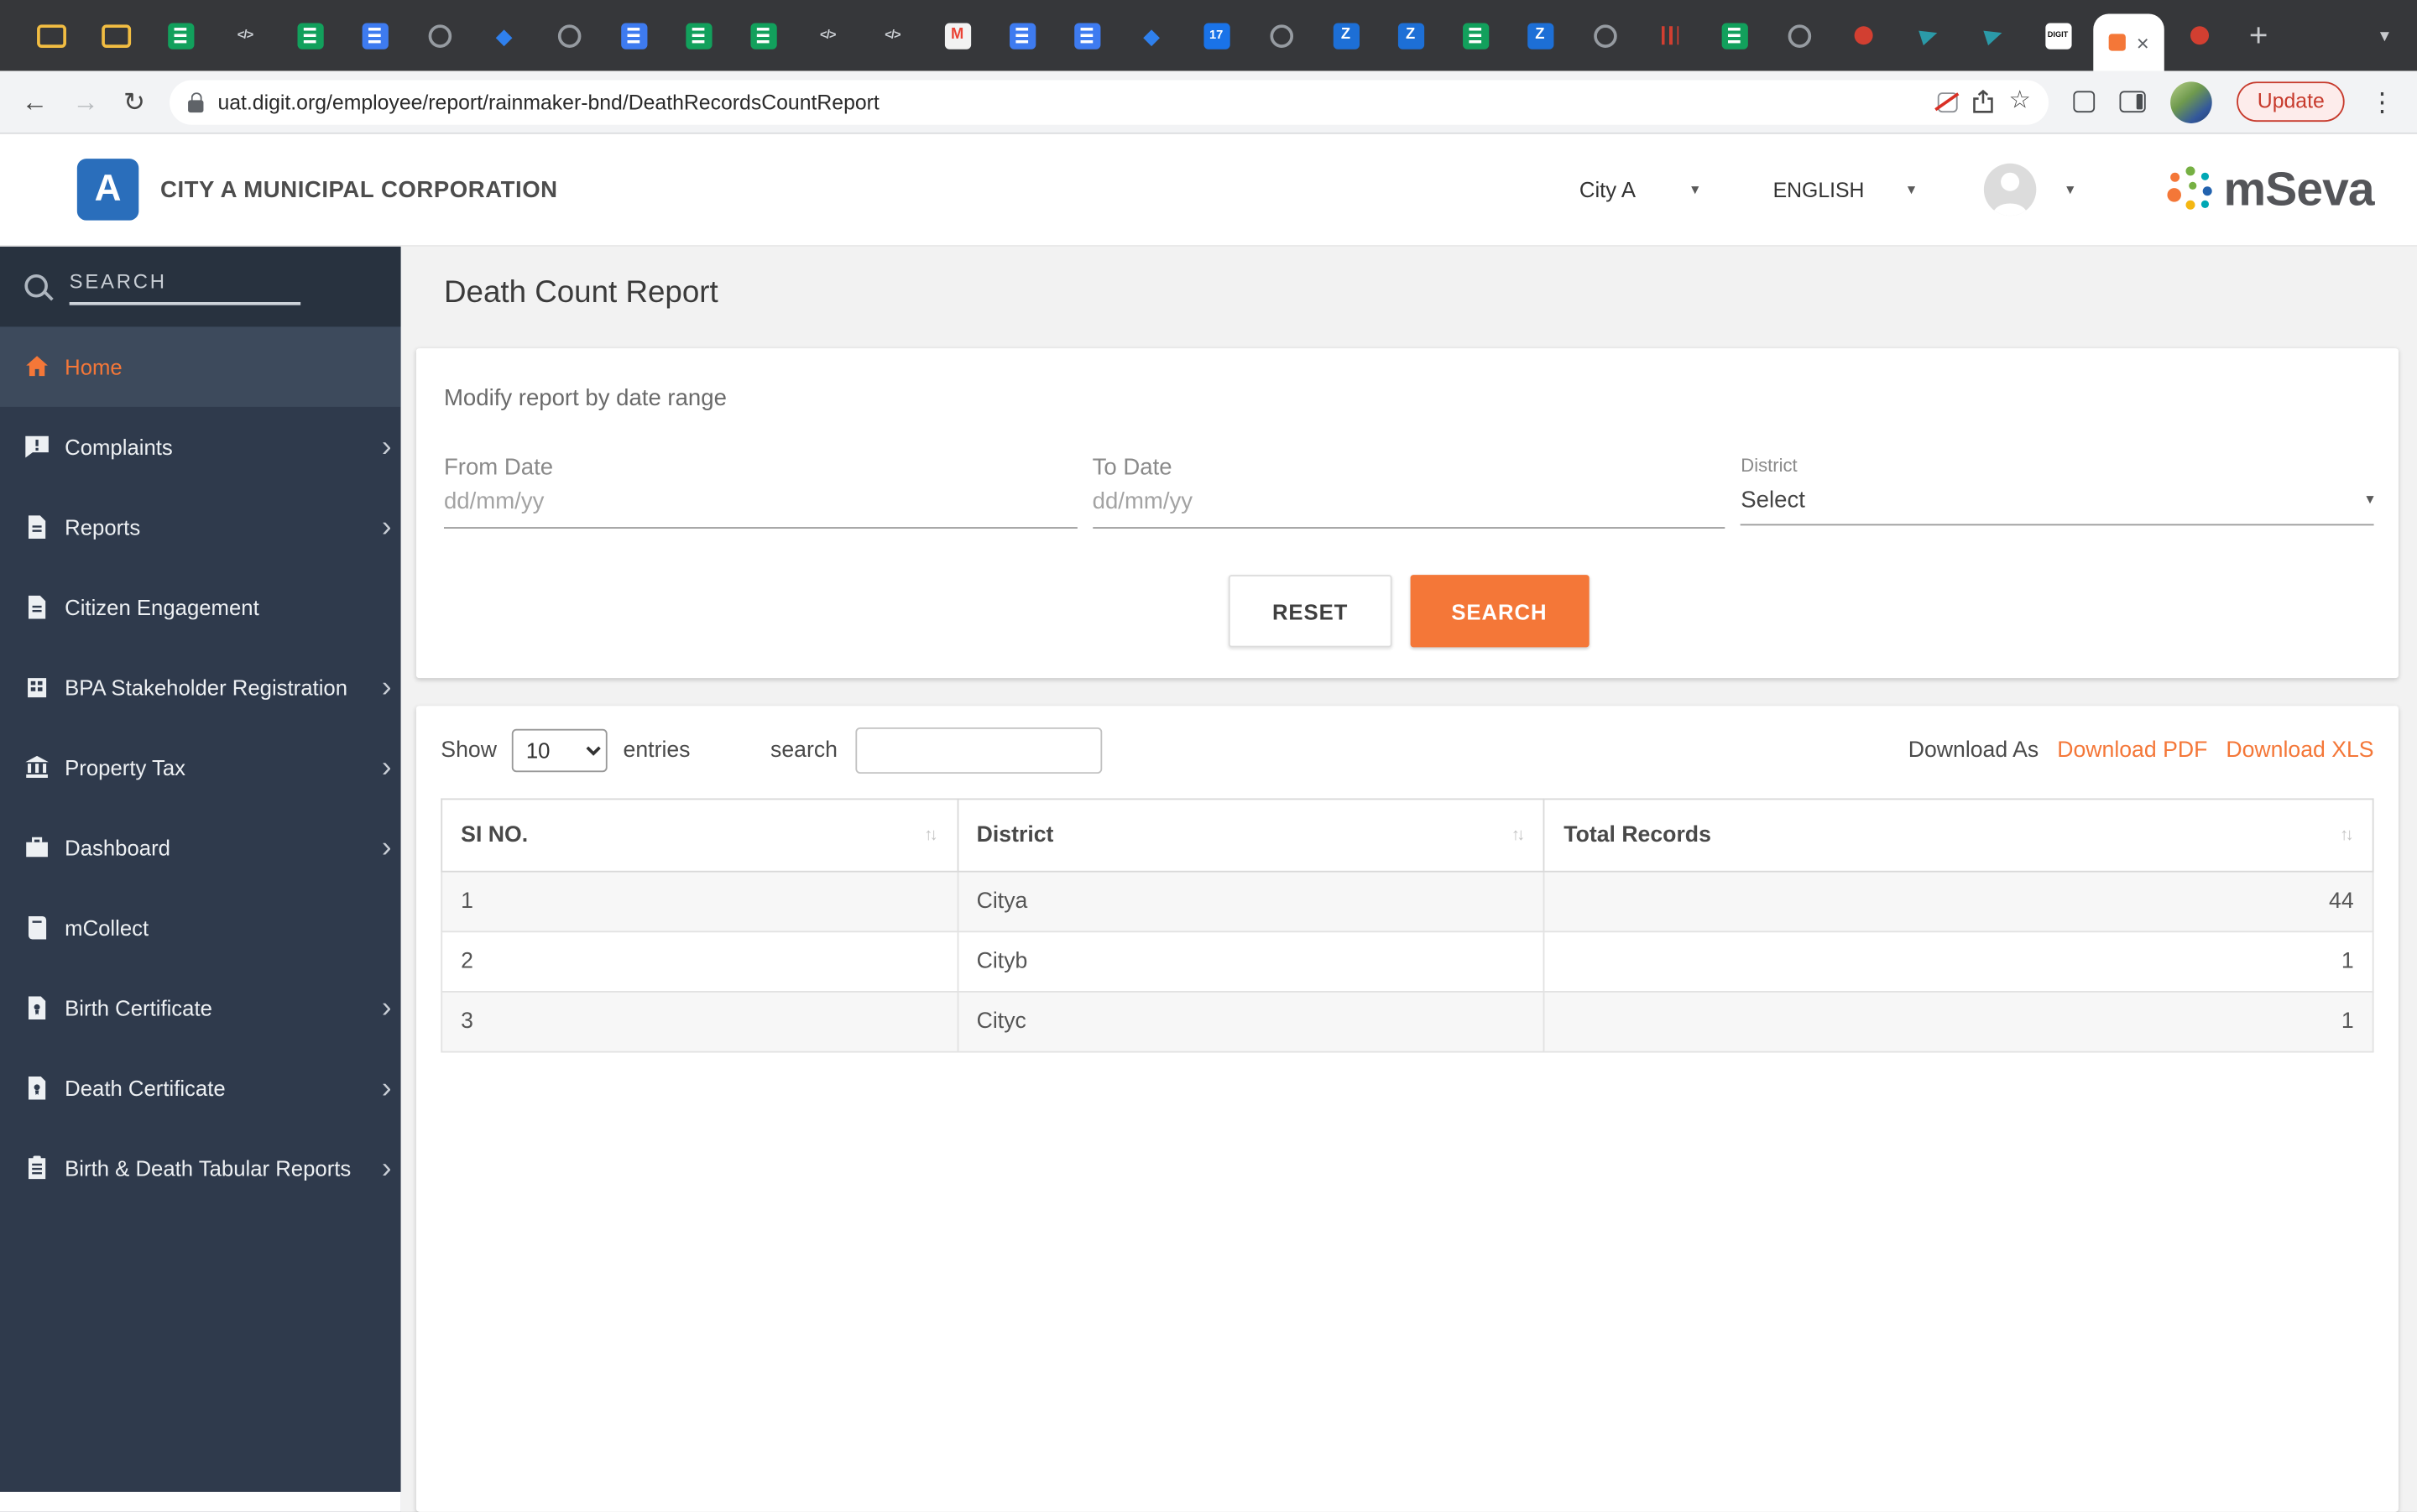 The width and height of the screenshot is (2417, 1512). Describe the element at coordinates (37, 1088) in the screenshot. I see `certificate-icon` at that location.